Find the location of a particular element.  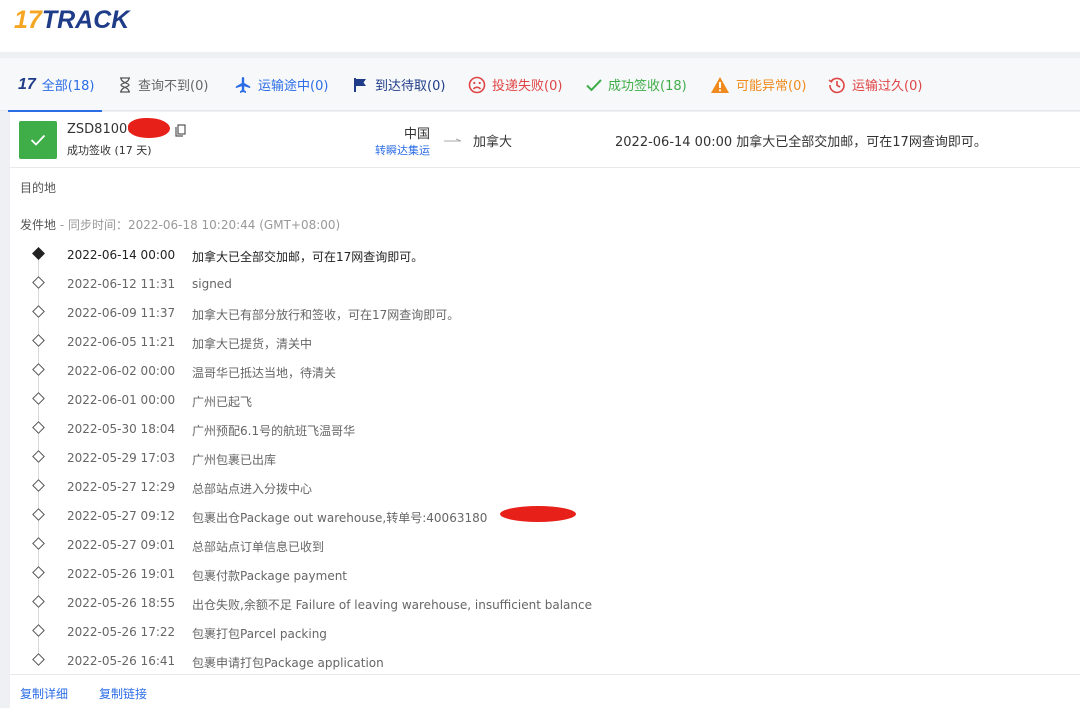

copy-details-link: 复制详细 is located at coordinates (44, 693).